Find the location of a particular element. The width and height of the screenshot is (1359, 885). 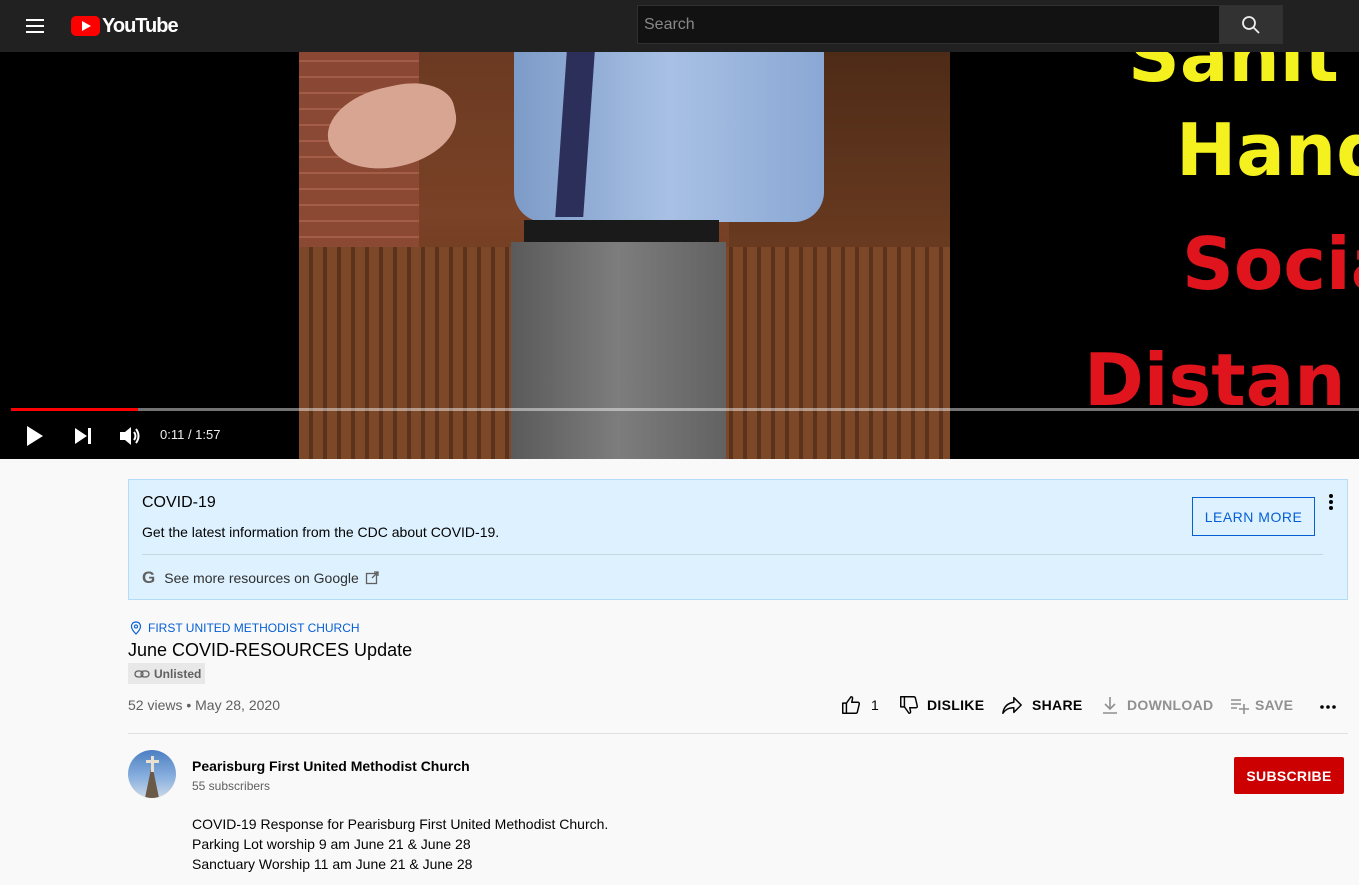

google-icon: G is located at coordinates (149, 577).